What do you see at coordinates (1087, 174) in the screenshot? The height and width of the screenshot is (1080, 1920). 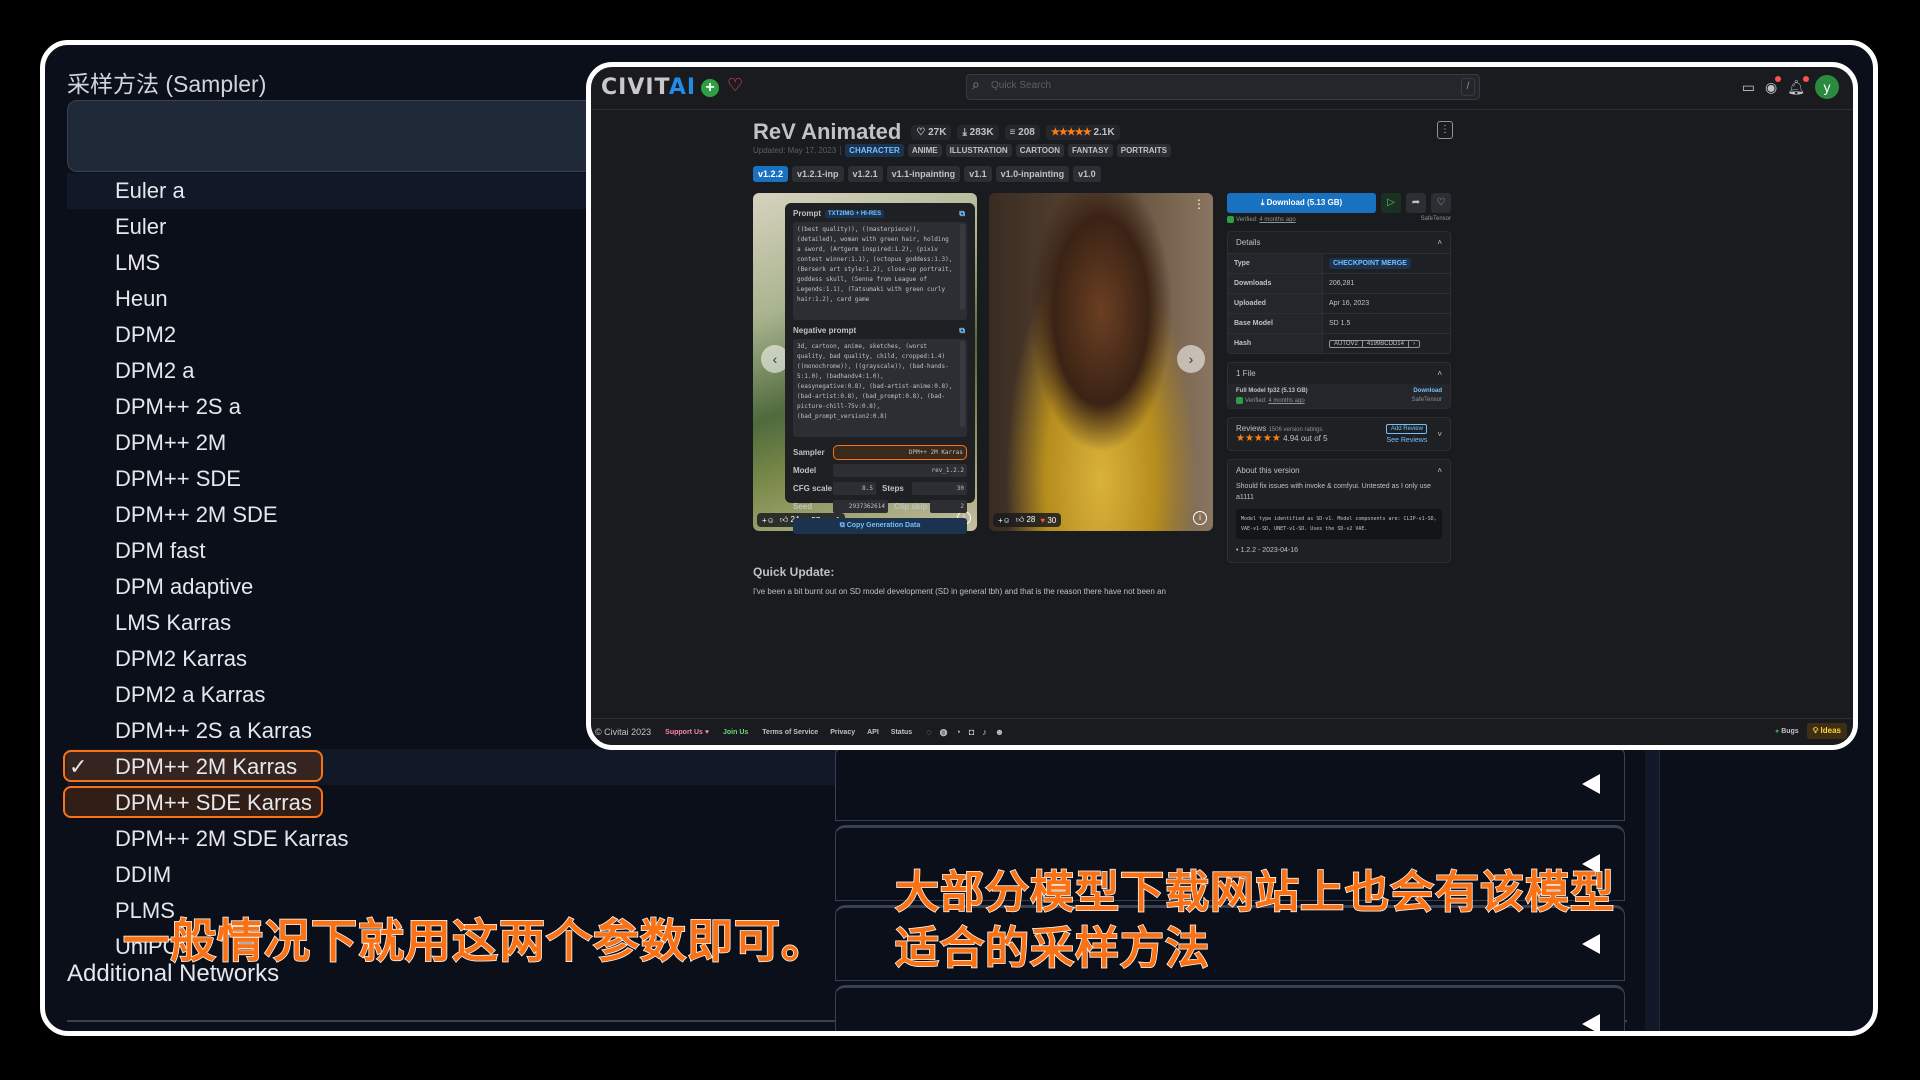 I see `version-tab: v1.0` at bounding box center [1087, 174].